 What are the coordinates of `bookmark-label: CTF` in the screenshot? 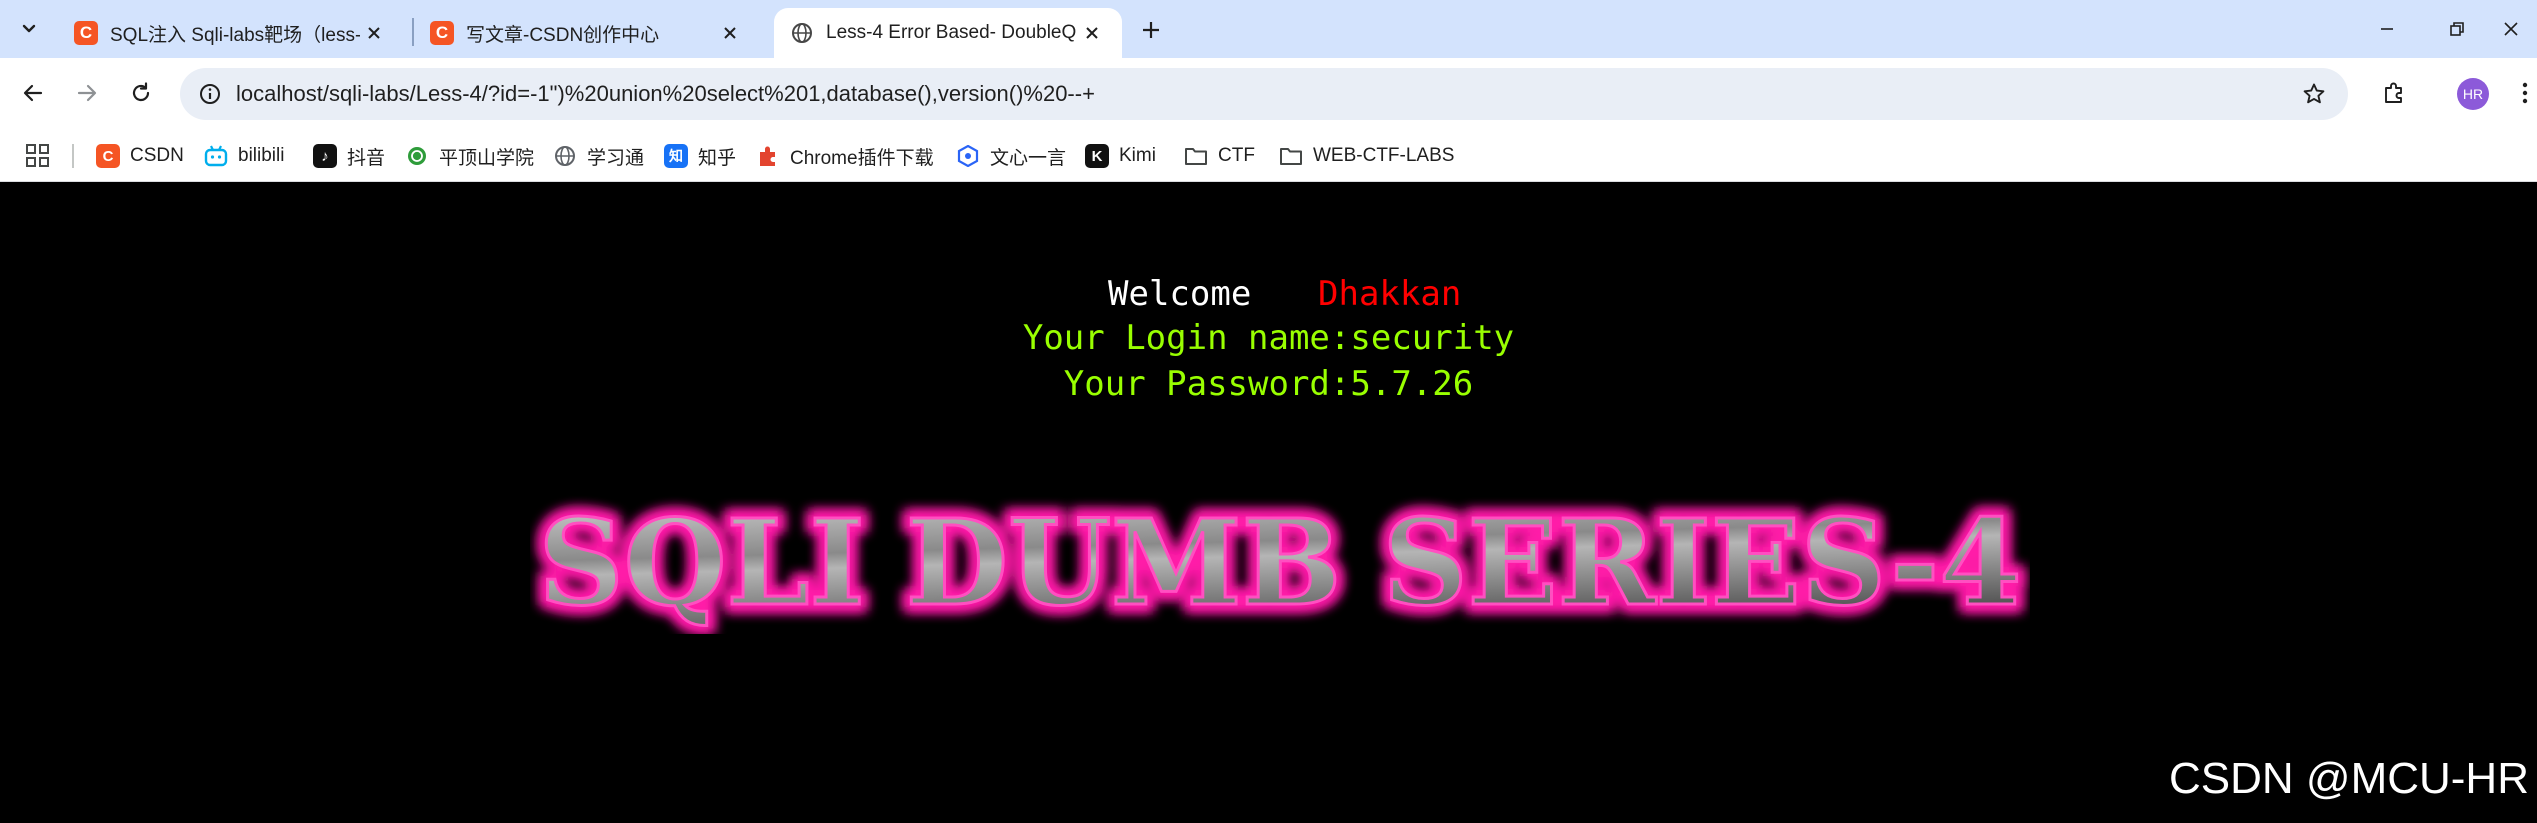 It's located at (1236, 155).